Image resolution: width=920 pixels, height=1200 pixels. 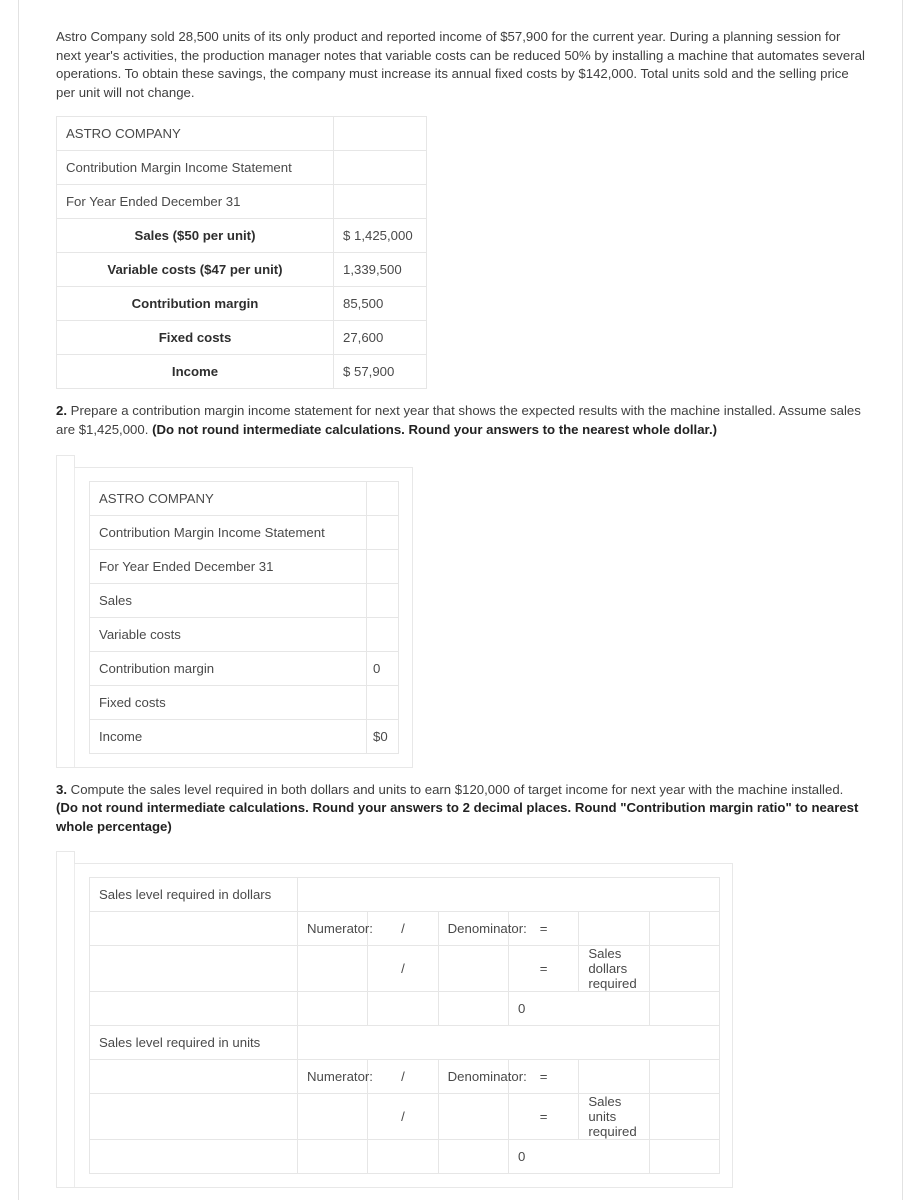 I want to click on sales-level-dollars-heading: Sales level required in dollars, so click(x=193, y=895).